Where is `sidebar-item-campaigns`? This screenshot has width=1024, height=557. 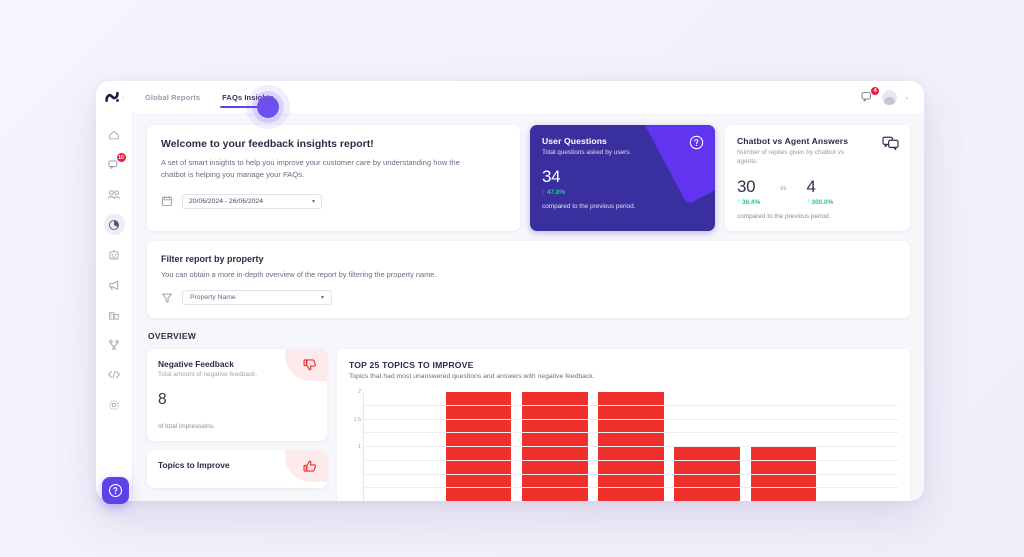 sidebar-item-campaigns is located at coordinates (114, 284).